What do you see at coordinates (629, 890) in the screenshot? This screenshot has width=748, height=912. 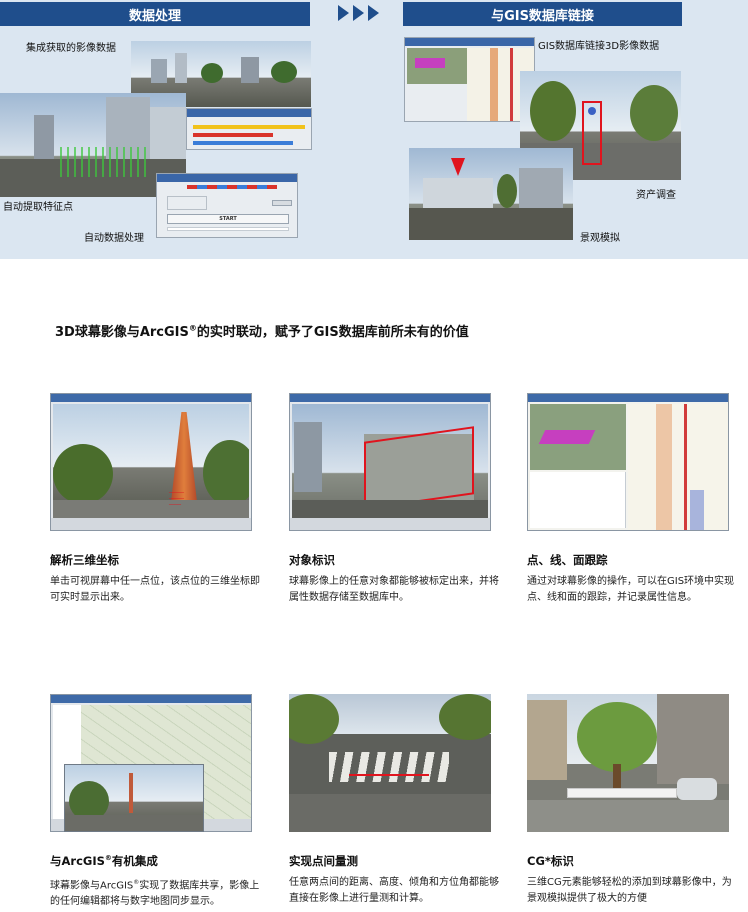 I see `card-description: 三维CG元素能够轻松的添加到球幕影像中，为景观模拟提供了极大的方便` at bounding box center [629, 890].